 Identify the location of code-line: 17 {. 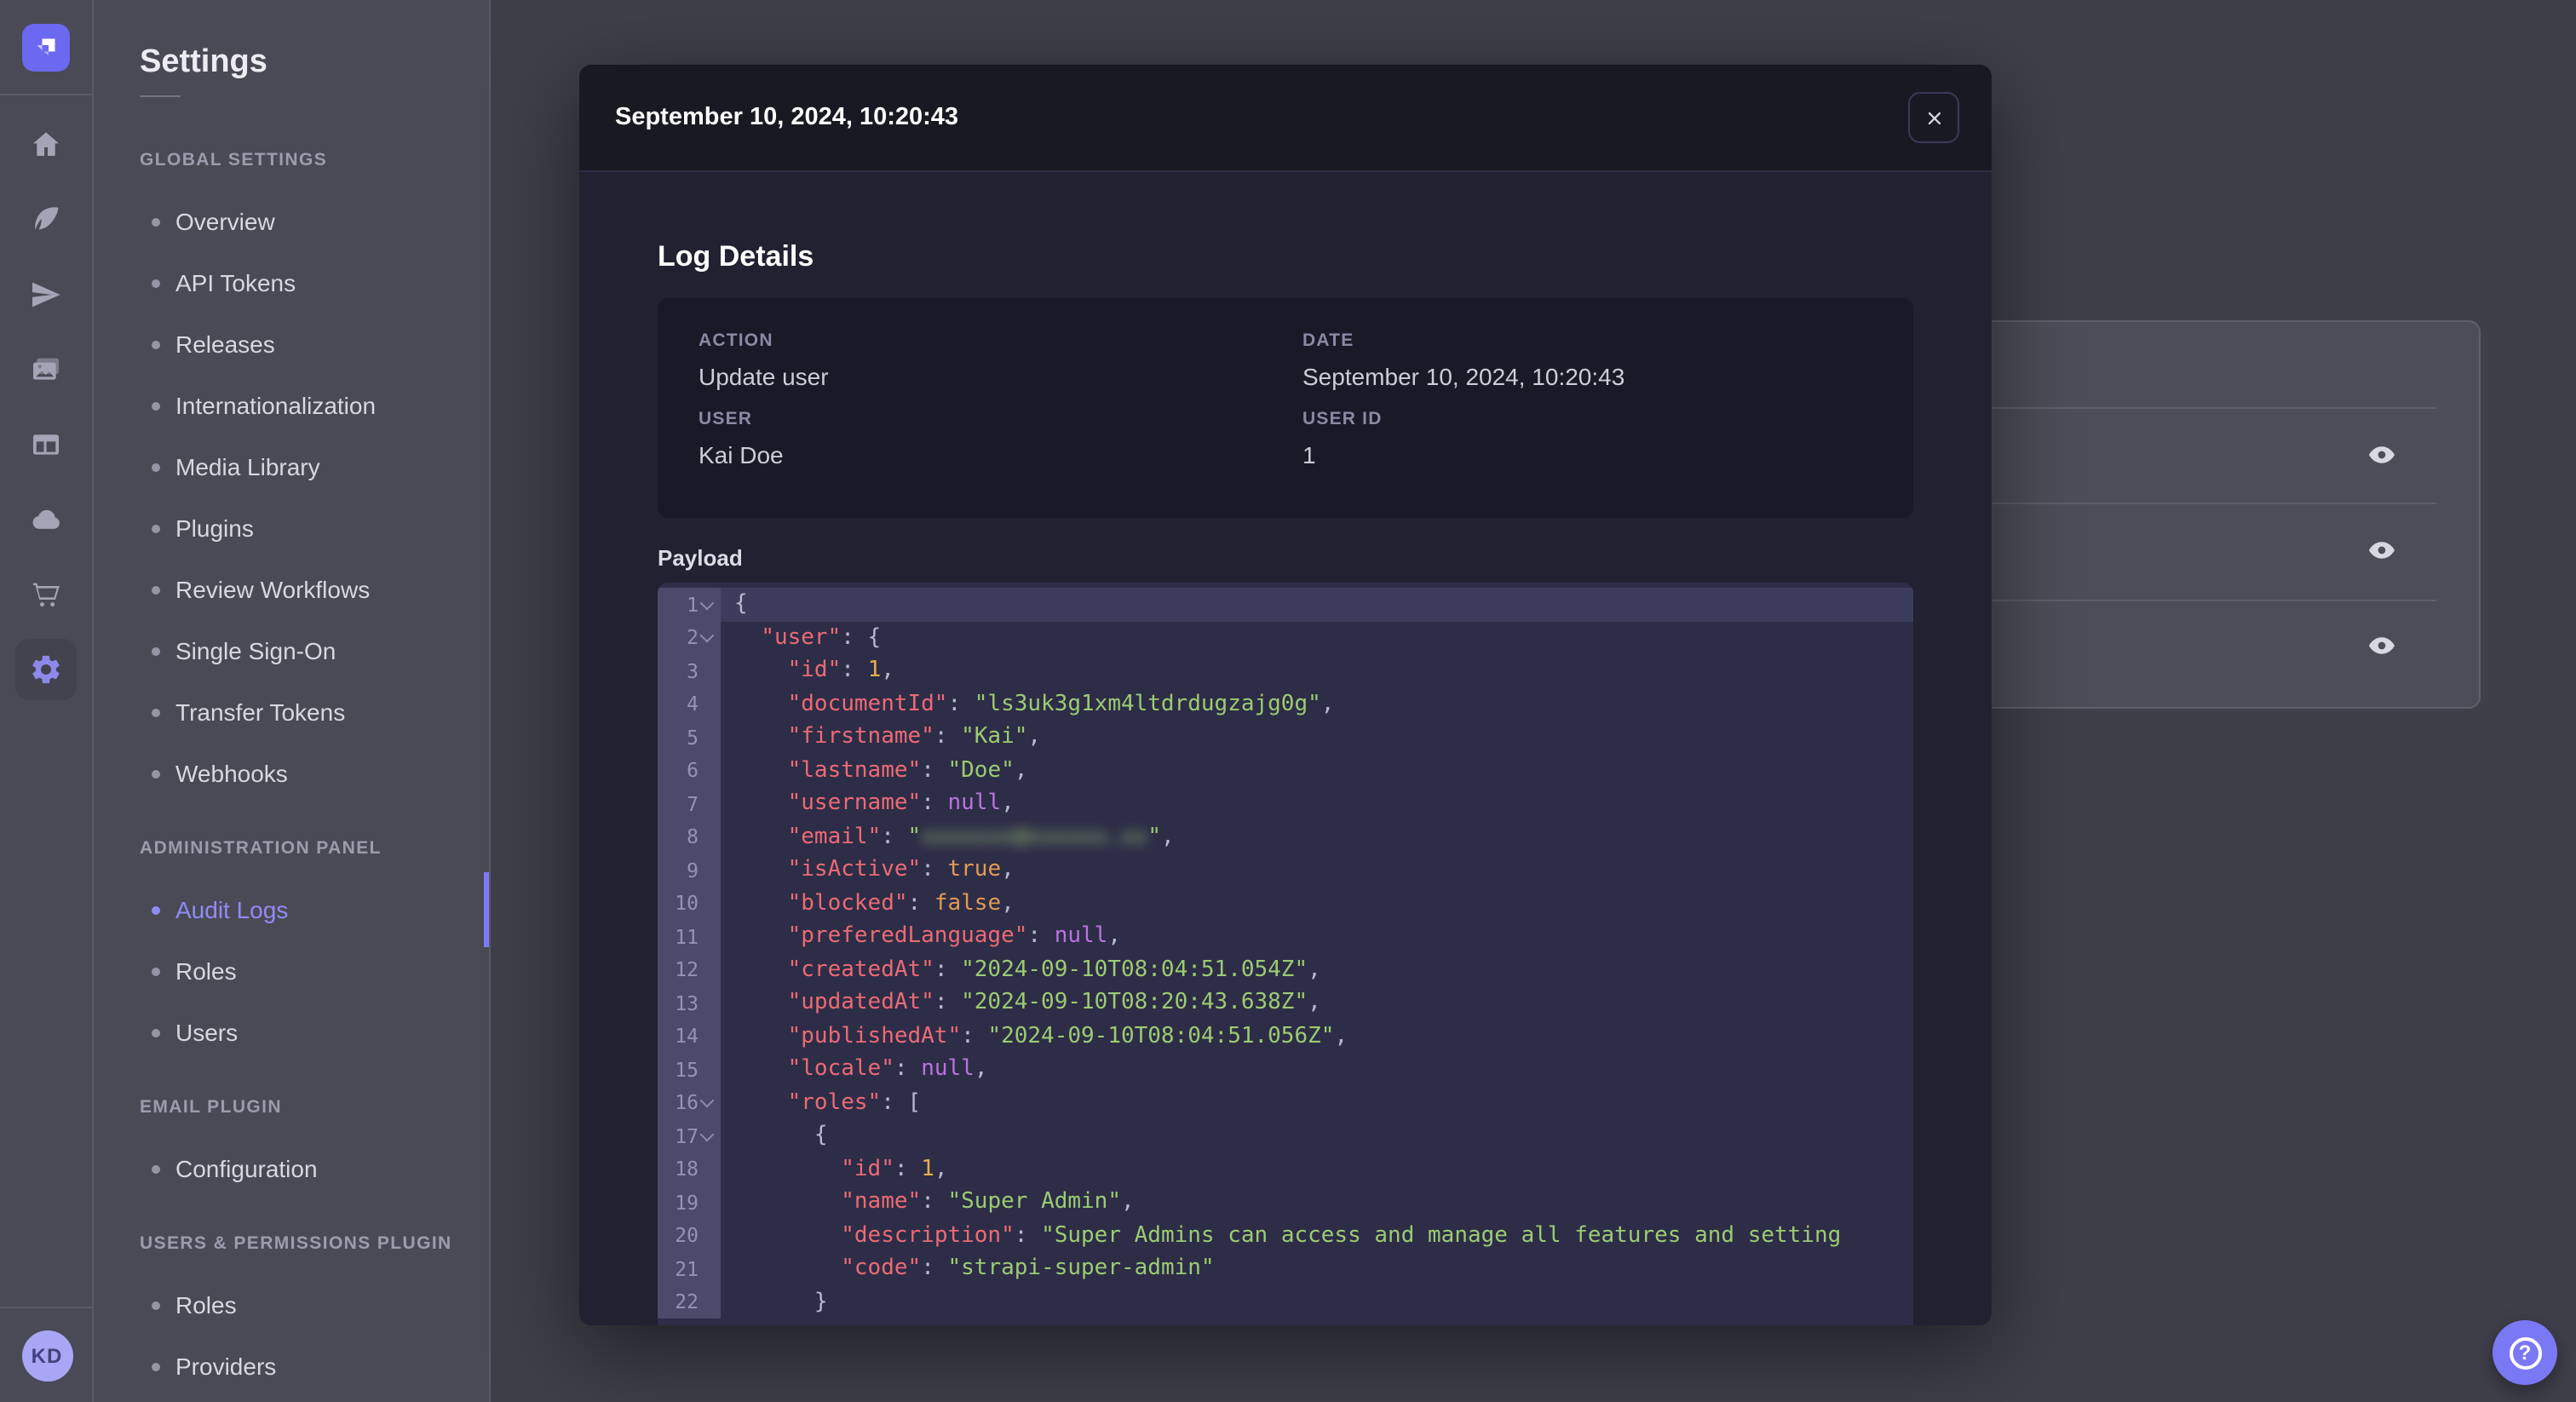
(1286, 1135).